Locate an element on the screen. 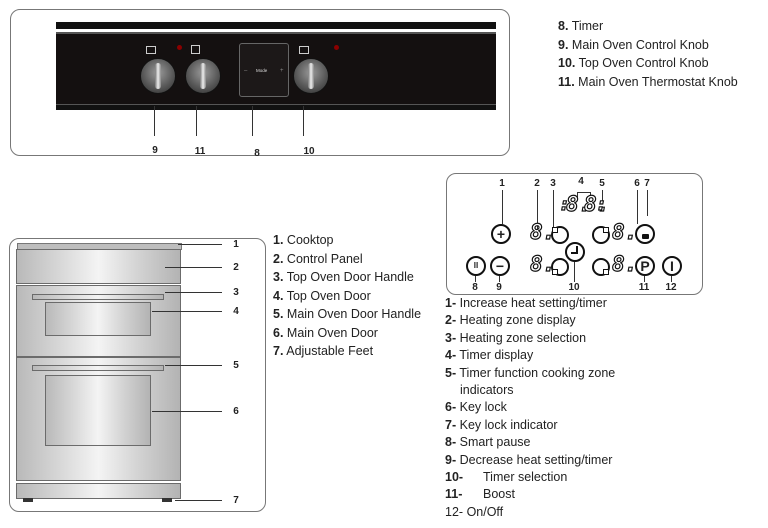 This screenshot has width=768, height=528. legend-item: 12- On/Off is located at coordinates (474, 511).